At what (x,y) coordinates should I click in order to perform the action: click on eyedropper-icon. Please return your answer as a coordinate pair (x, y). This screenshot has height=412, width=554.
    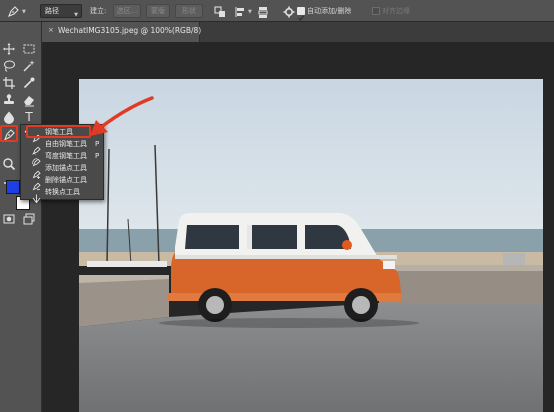
    Looking at the image, I should click on (29, 83).